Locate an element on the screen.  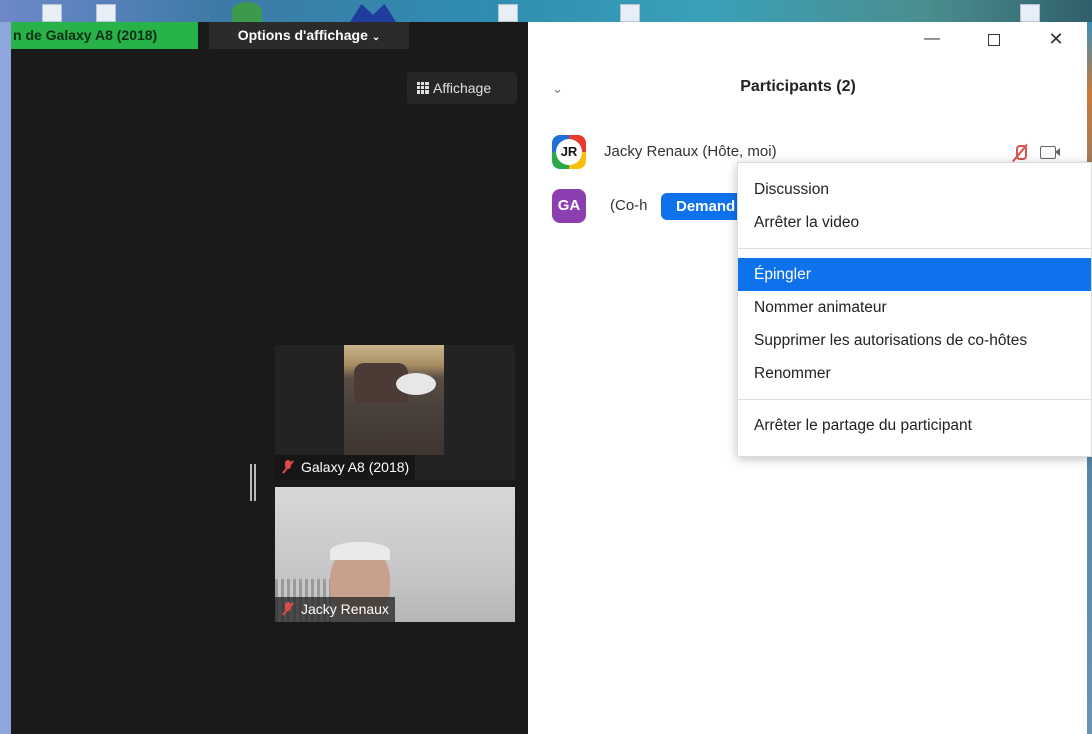
desktop-background is located at coordinates (546, 11).